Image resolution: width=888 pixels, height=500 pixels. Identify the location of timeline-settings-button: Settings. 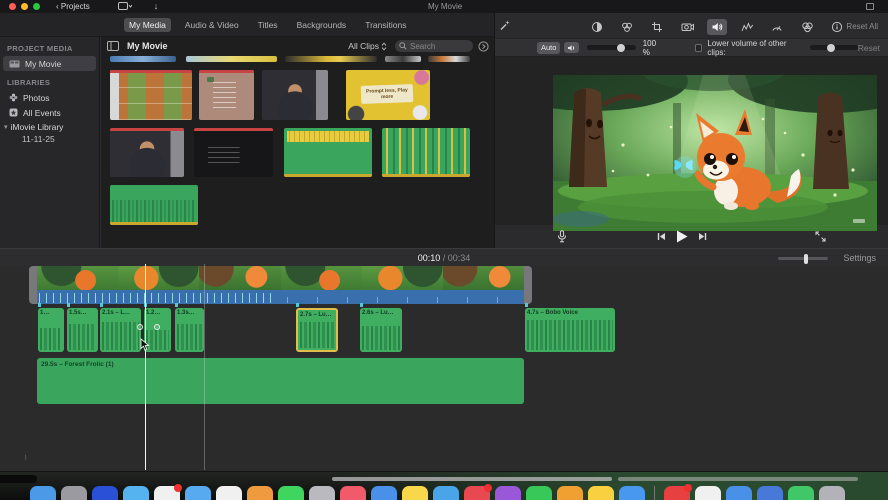
(859, 258).